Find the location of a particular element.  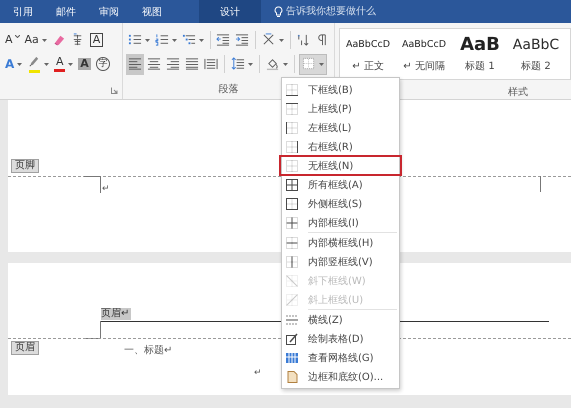

align-left-button is located at coordinates (135, 64).